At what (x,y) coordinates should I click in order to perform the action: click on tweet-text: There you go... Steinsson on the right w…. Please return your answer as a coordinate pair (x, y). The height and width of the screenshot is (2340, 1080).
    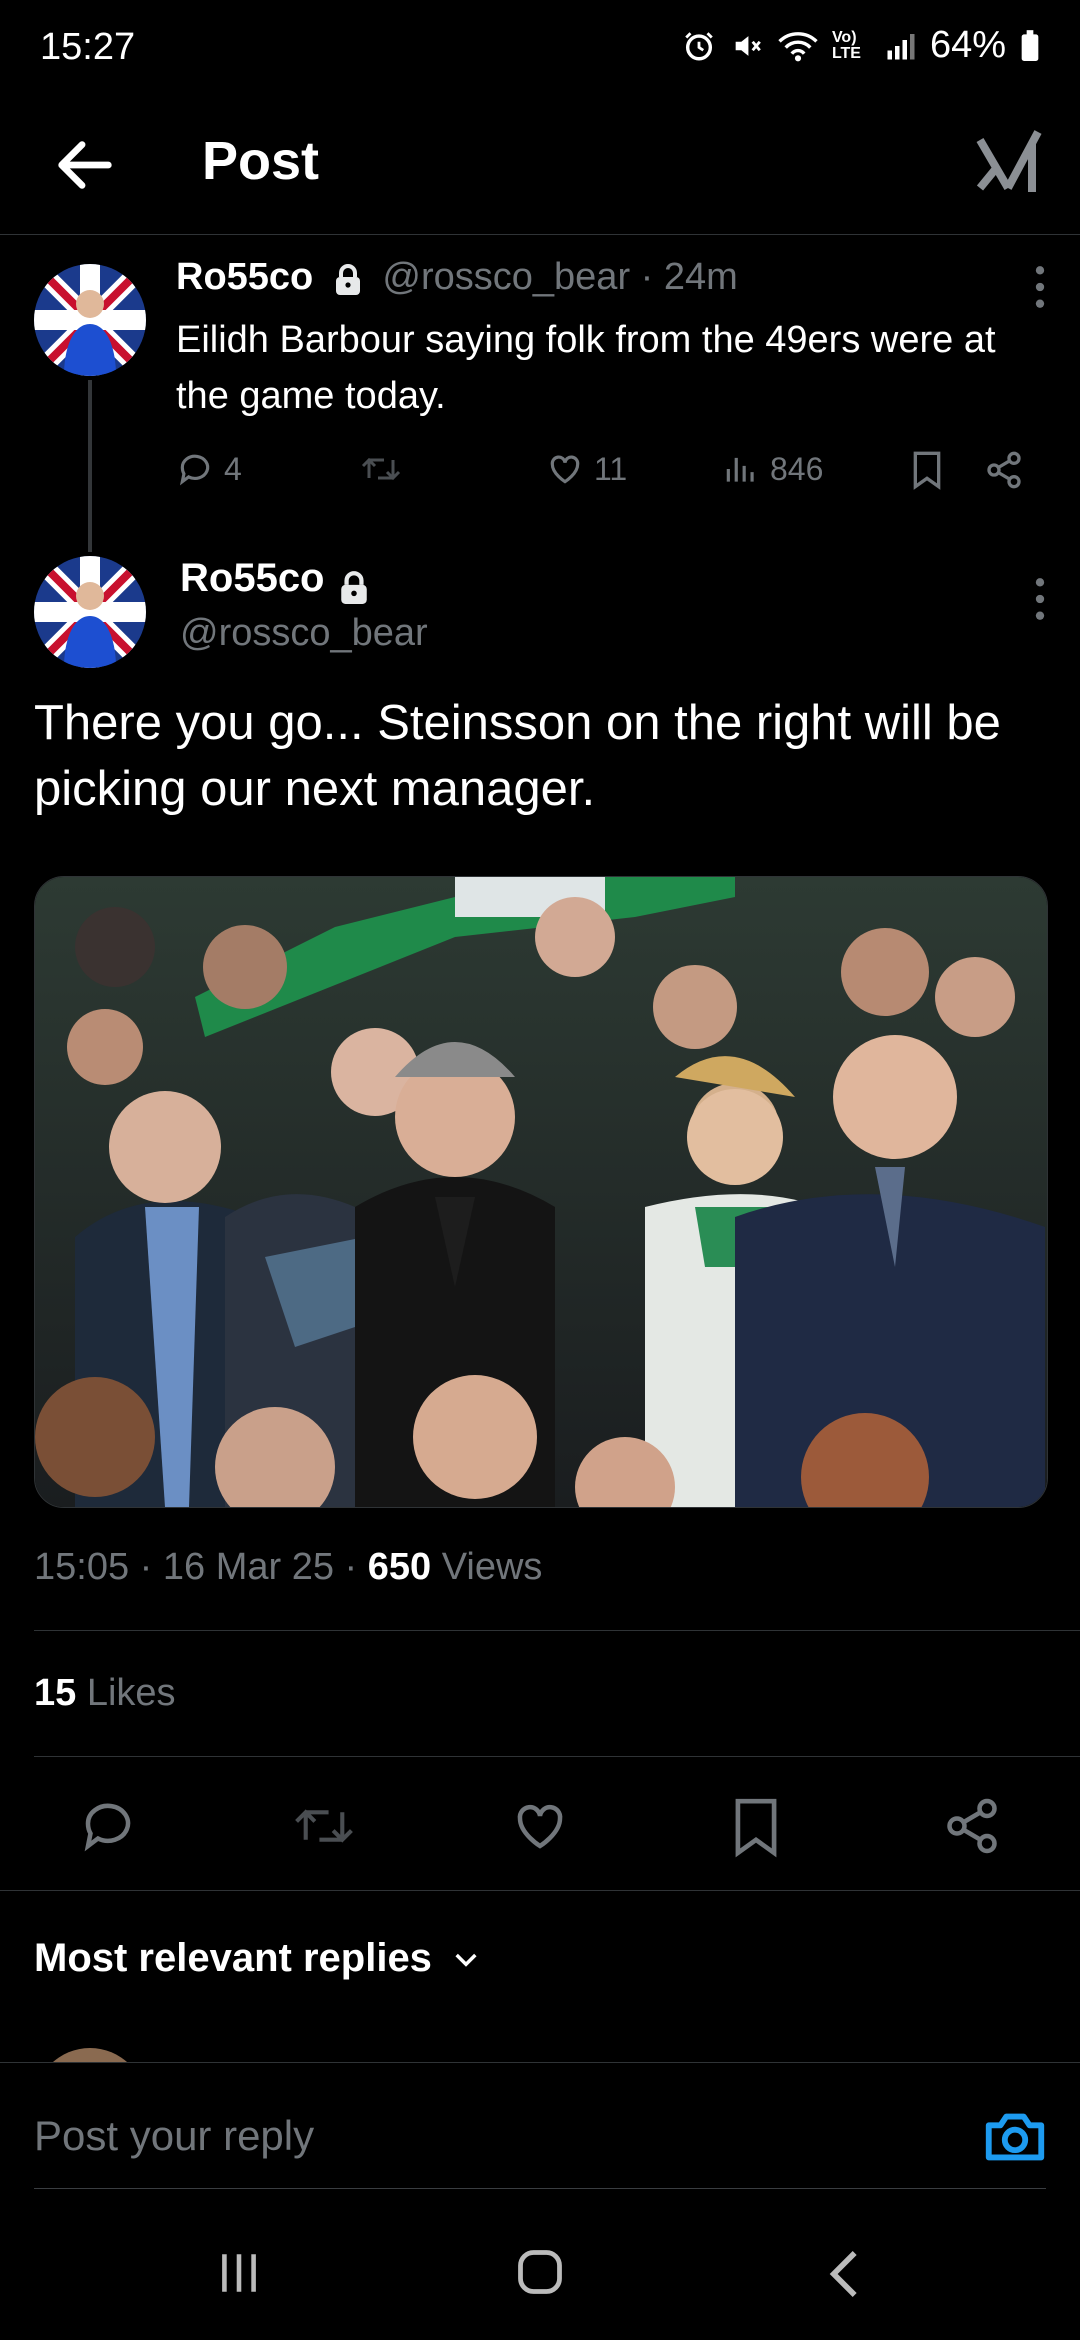
    Looking at the image, I should click on (517, 756).